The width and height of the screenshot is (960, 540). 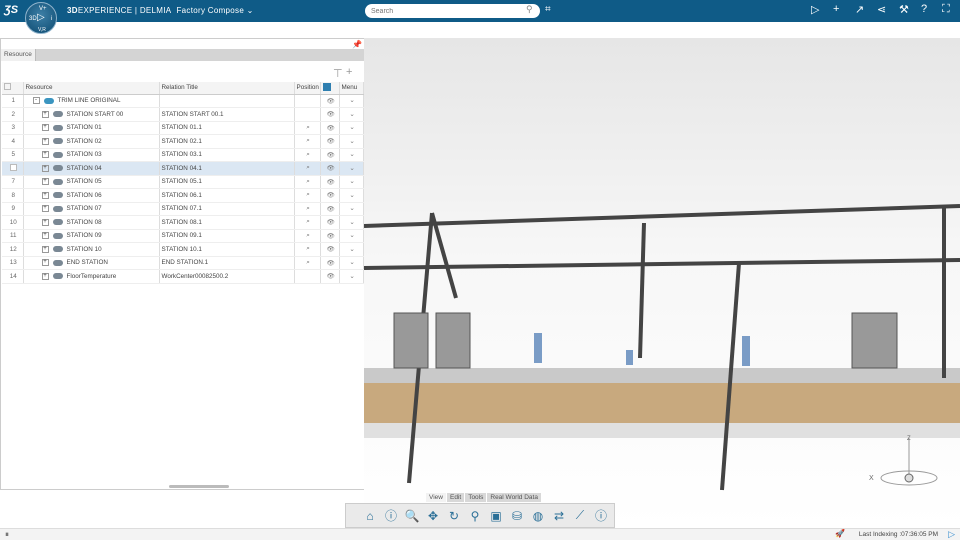 What do you see at coordinates (517, 516) in the screenshot?
I see `database-icon: ⛁` at bounding box center [517, 516].